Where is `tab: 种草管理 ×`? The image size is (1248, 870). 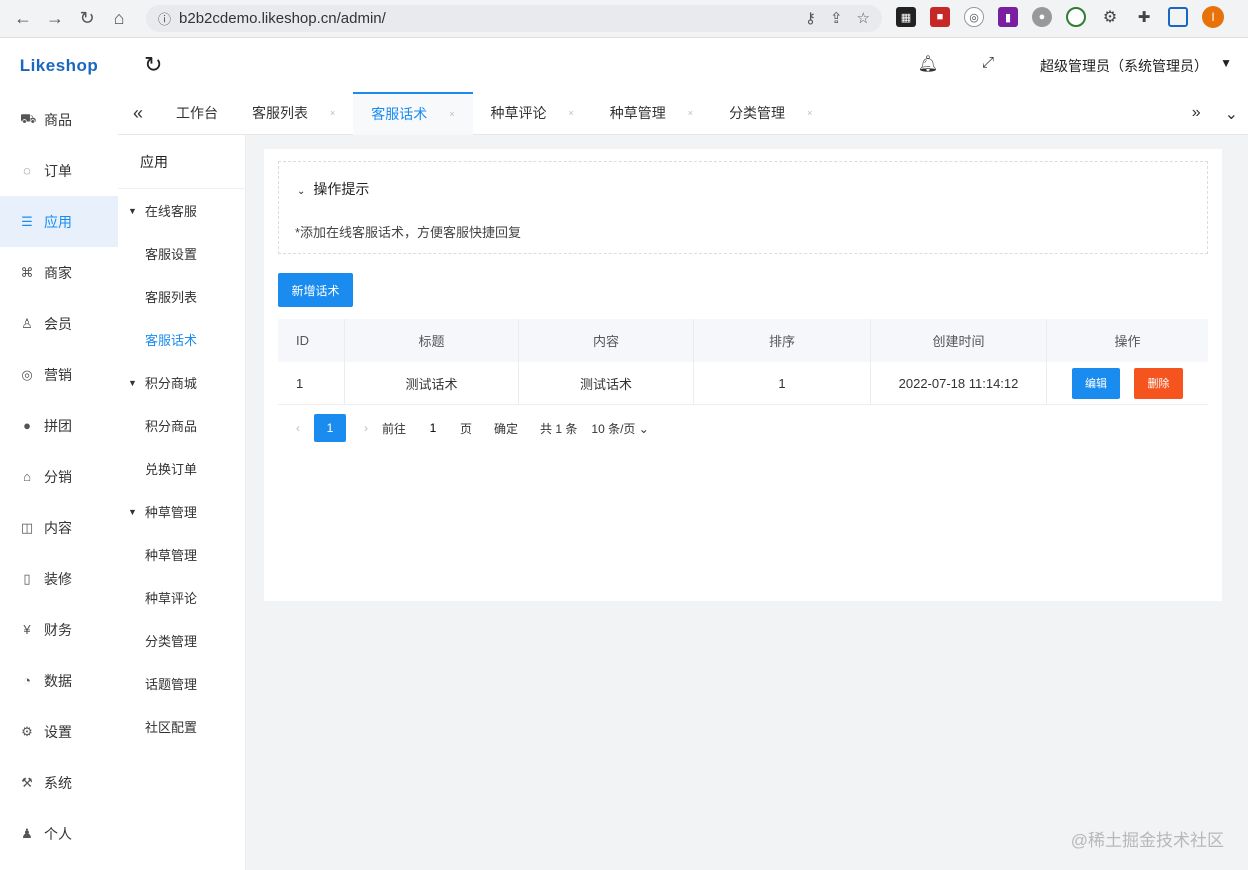 tab: 种草管理 × is located at coordinates (651, 113).